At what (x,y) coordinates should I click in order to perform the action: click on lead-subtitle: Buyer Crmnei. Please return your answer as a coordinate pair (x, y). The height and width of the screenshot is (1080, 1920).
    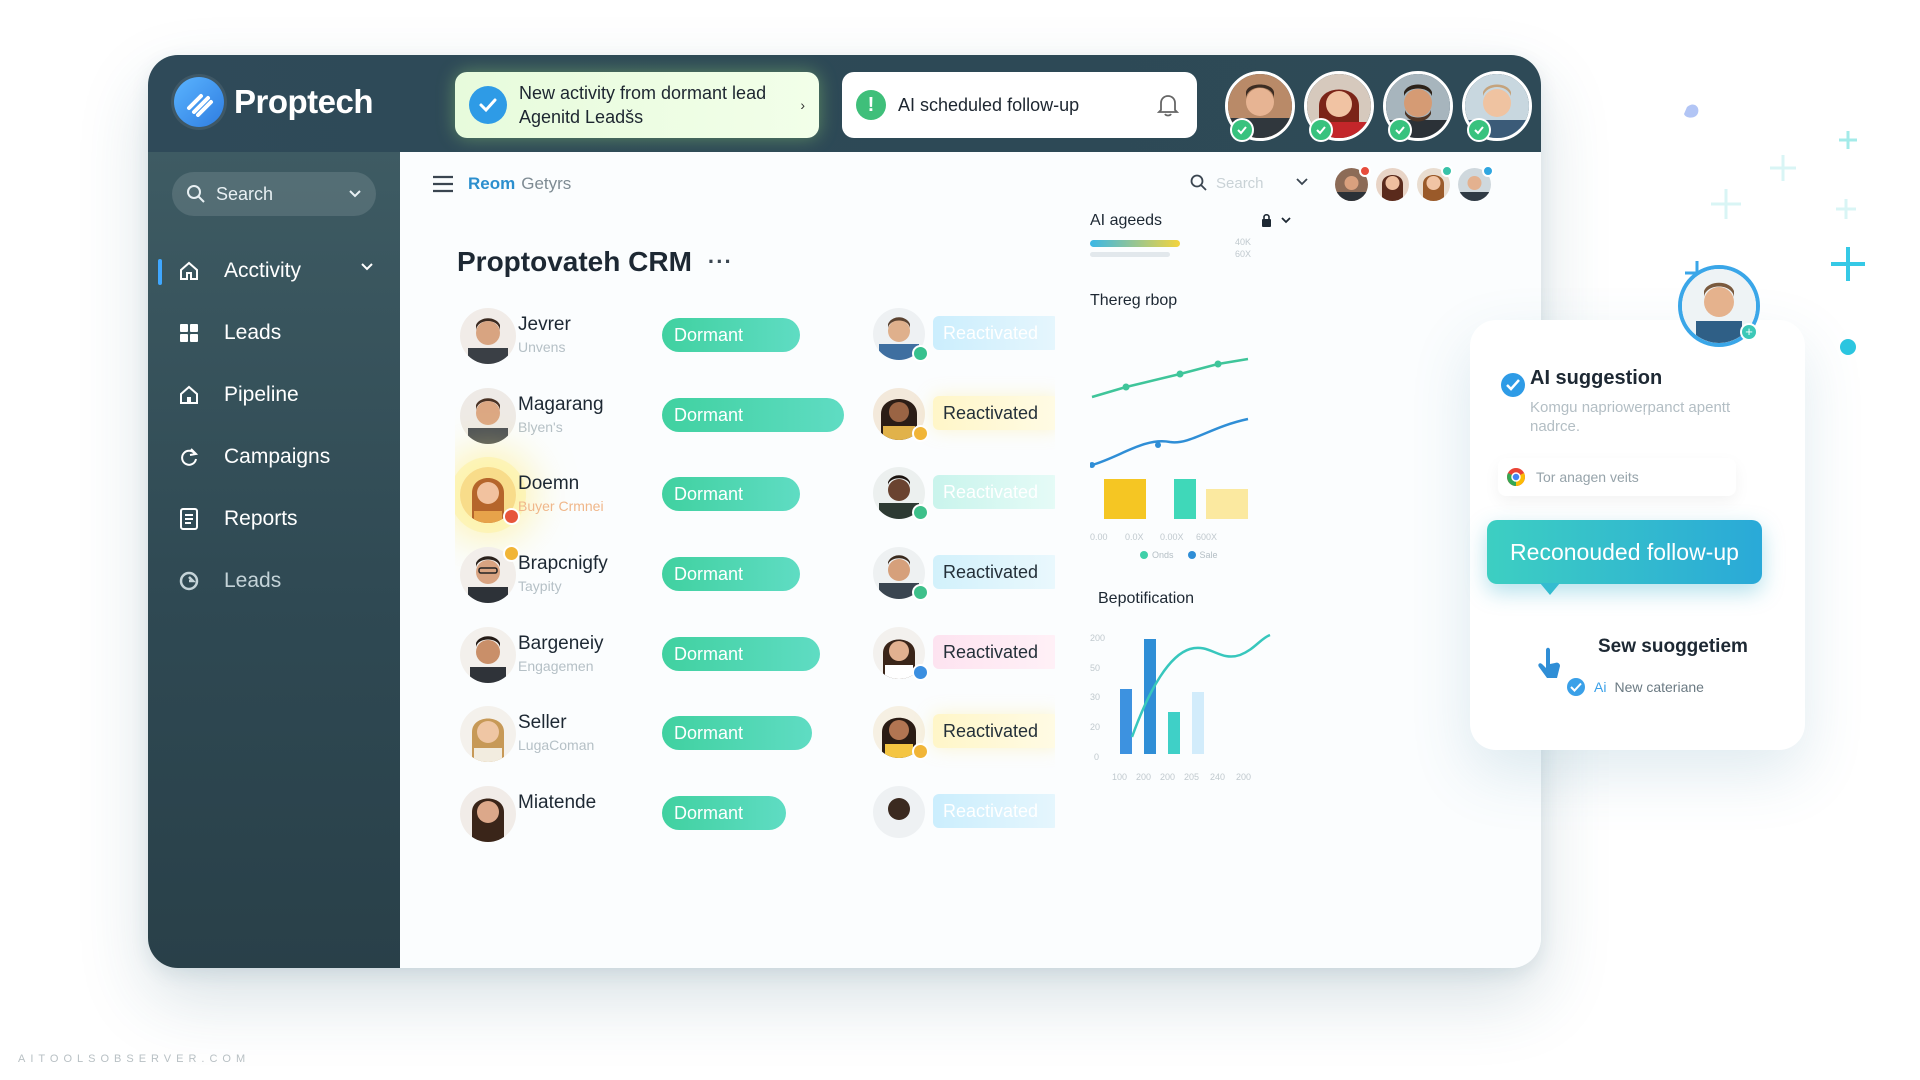
    Looking at the image, I should click on (561, 506).